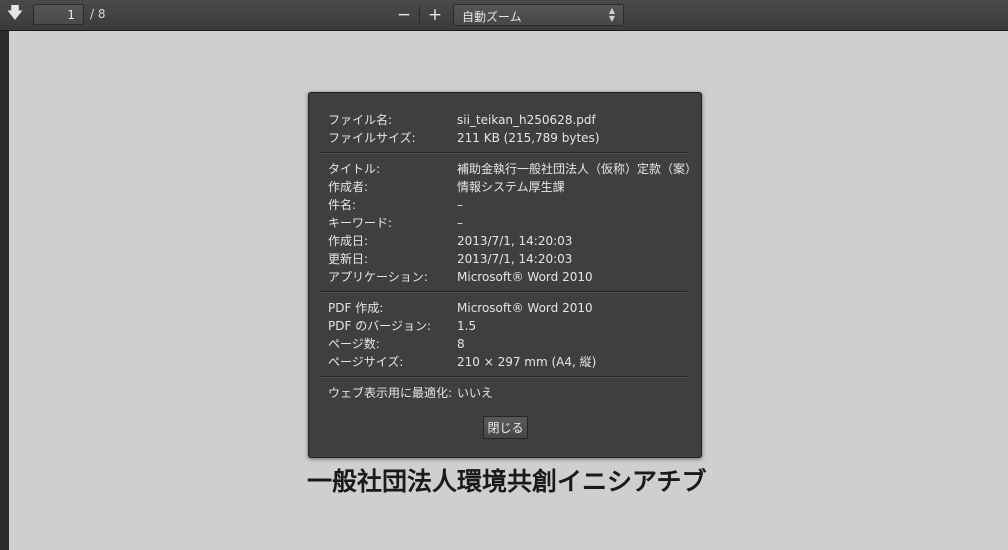 This screenshot has width=1008, height=550. What do you see at coordinates (508, 344) in the screenshot?
I see `property-row: ページ数: 8` at bounding box center [508, 344].